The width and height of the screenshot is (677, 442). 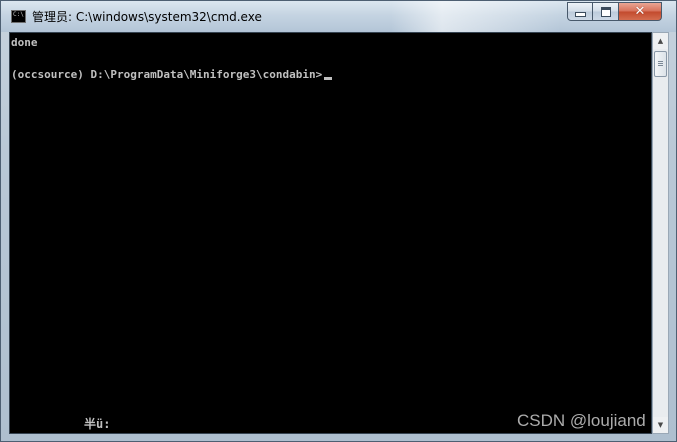 I want to click on title-bar-glare, so click(x=476, y=16).